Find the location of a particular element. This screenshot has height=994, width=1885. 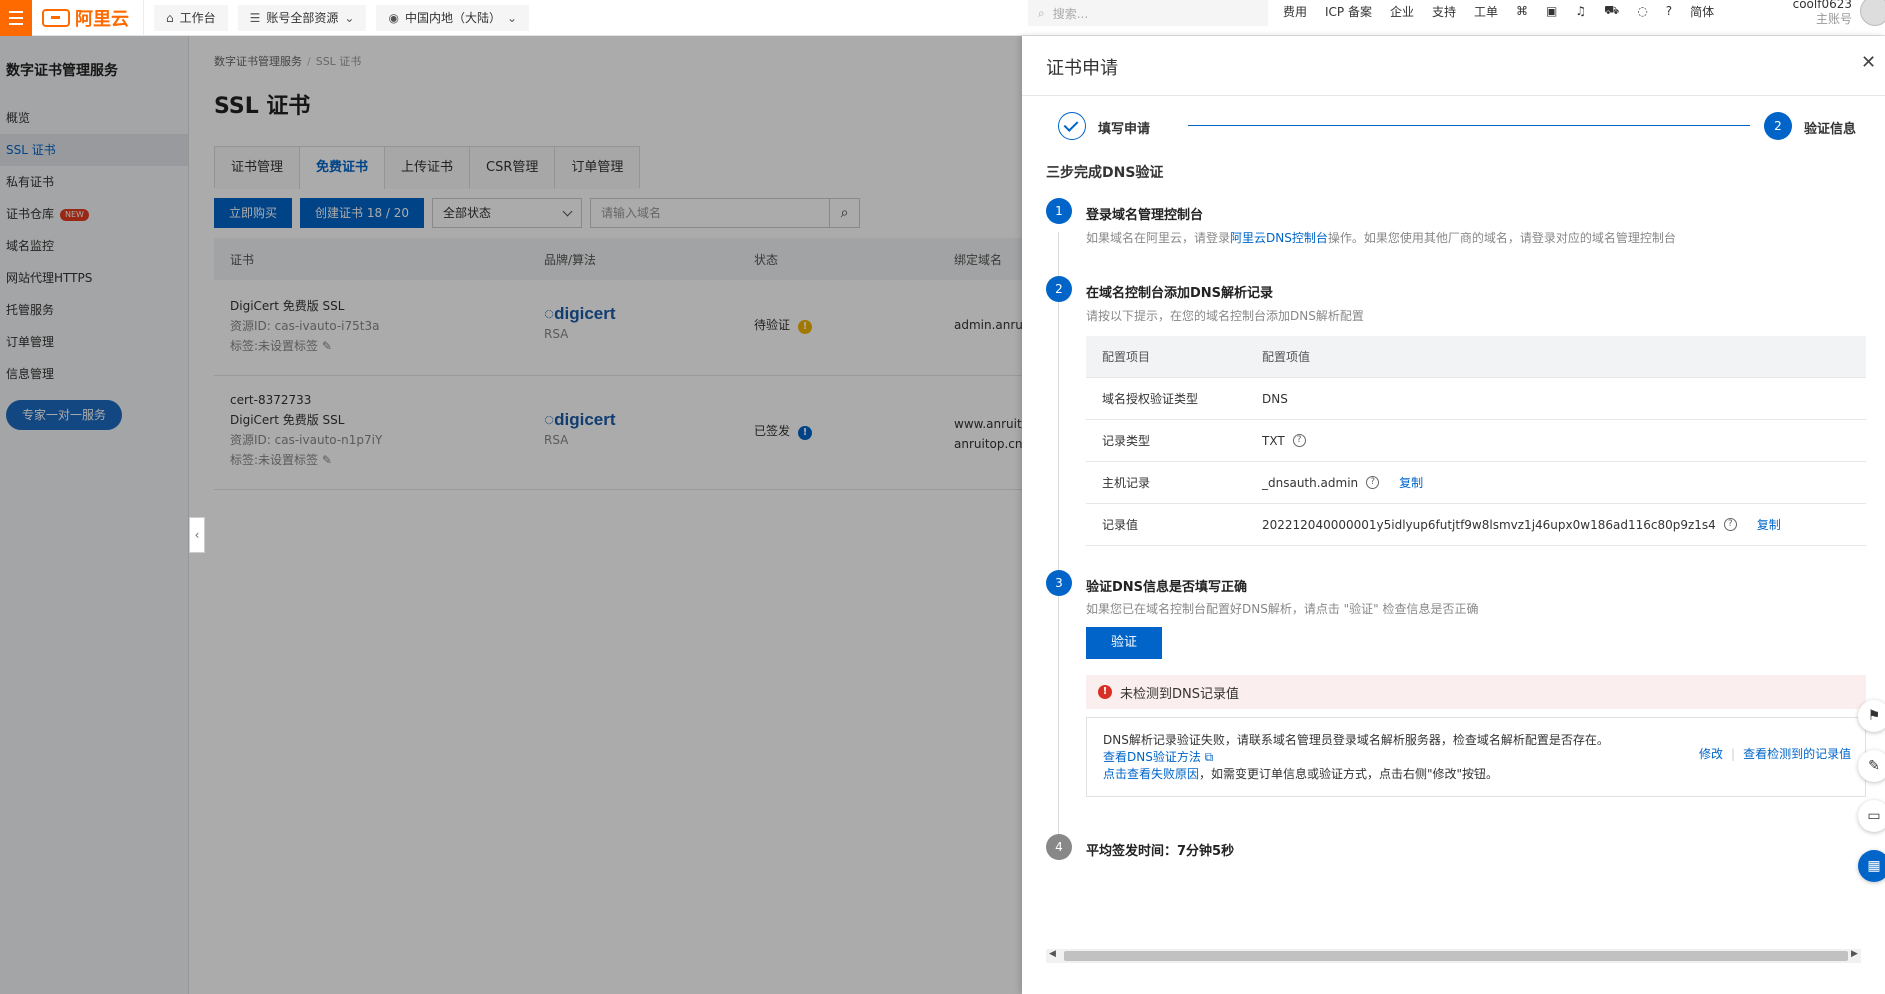

account-resources-dropdown: ☰ 账号全部资源 ⌄ is located at coordinates (302, 17).